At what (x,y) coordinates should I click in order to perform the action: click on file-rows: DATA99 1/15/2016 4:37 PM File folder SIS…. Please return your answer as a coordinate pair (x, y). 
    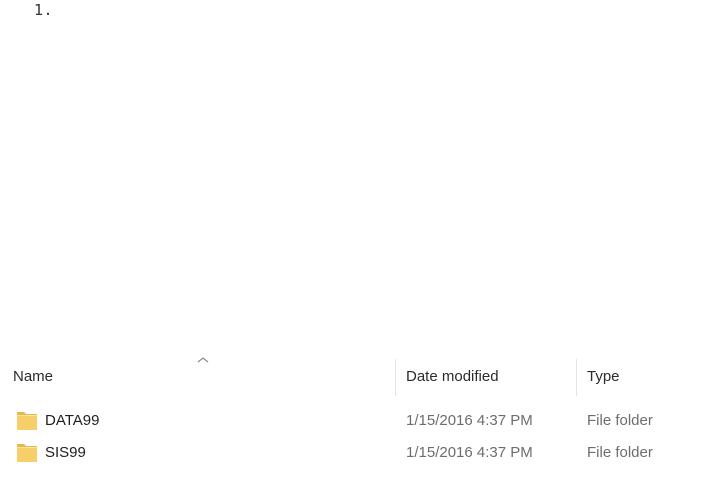
    Looking at the image, I should click on (356, 441).